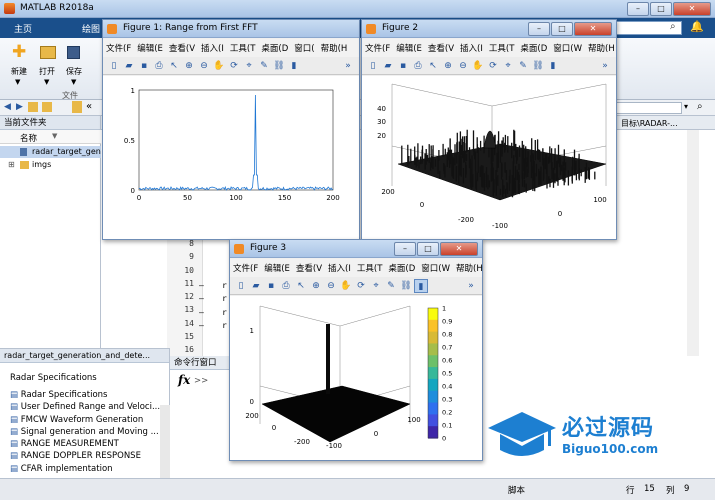 The width and height of the screenshot is (715, 500). What do you see at coordinates (11, 164) in the screenshot?
I see `expand-icon: ⊞` at bounding box center [11, 164].